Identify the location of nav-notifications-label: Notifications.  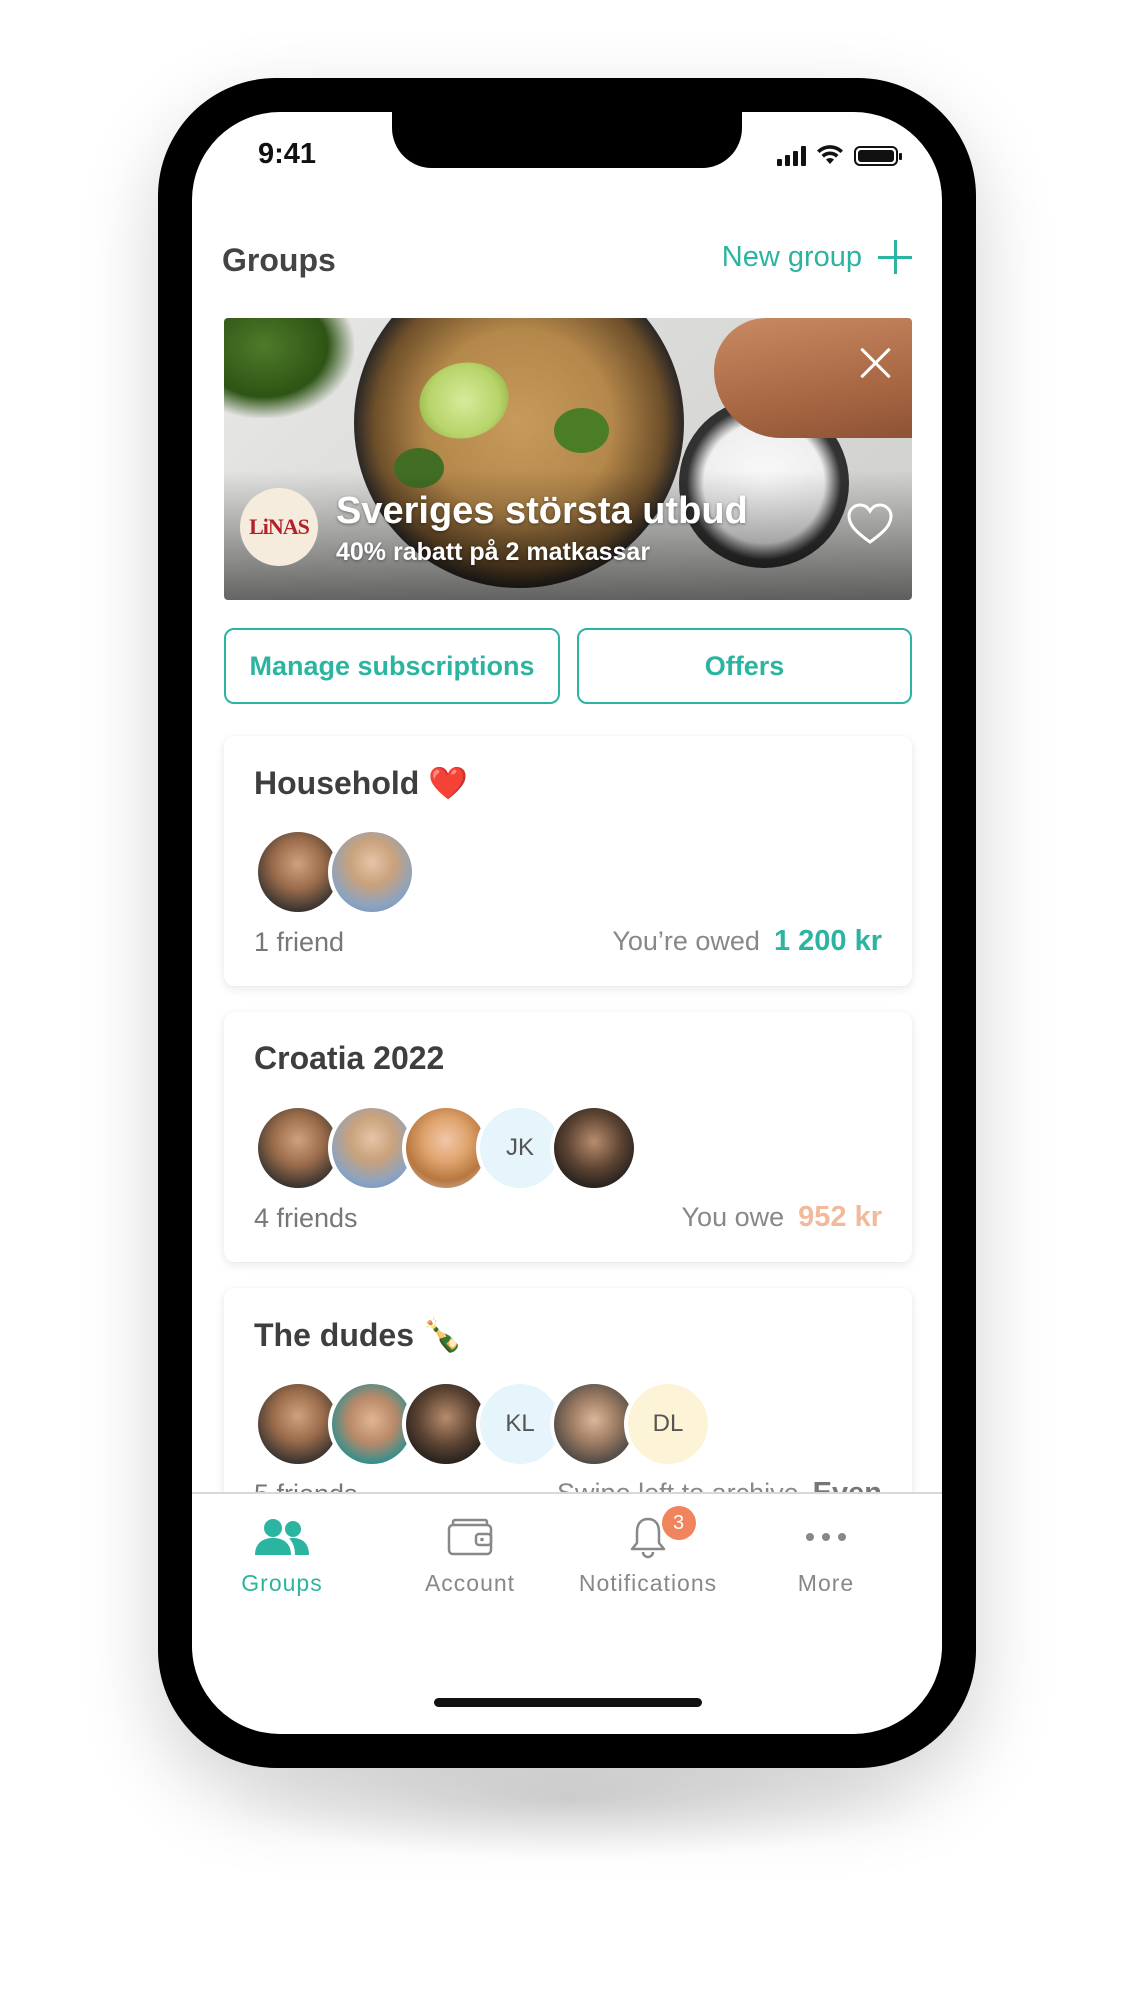
(648, 1583).